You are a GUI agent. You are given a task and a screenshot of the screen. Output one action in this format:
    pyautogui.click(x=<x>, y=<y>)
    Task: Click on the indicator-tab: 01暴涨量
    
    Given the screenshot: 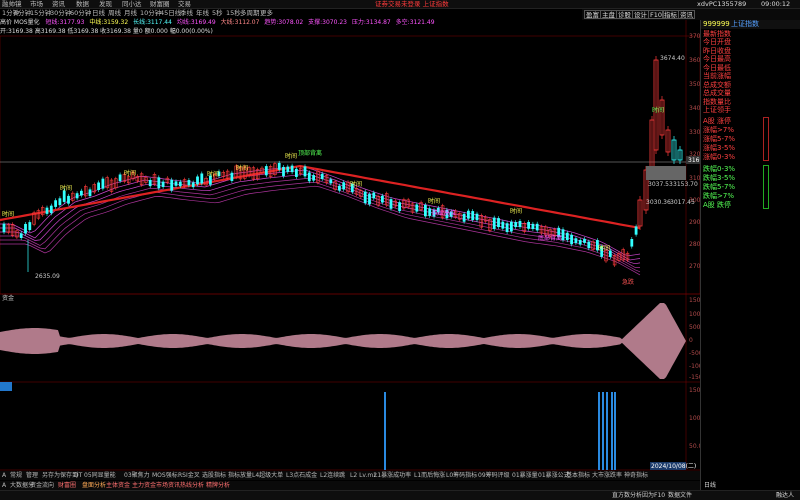 What is the action you would take?
    pyautogui.click(x=525, y=475)
    